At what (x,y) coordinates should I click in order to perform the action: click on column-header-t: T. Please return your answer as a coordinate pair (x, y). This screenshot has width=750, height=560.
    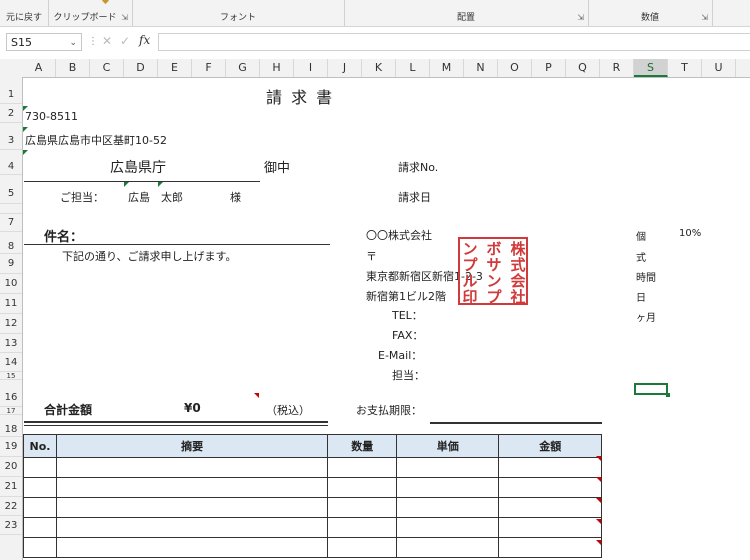
    Looking at the image, I should click on (685, 68).